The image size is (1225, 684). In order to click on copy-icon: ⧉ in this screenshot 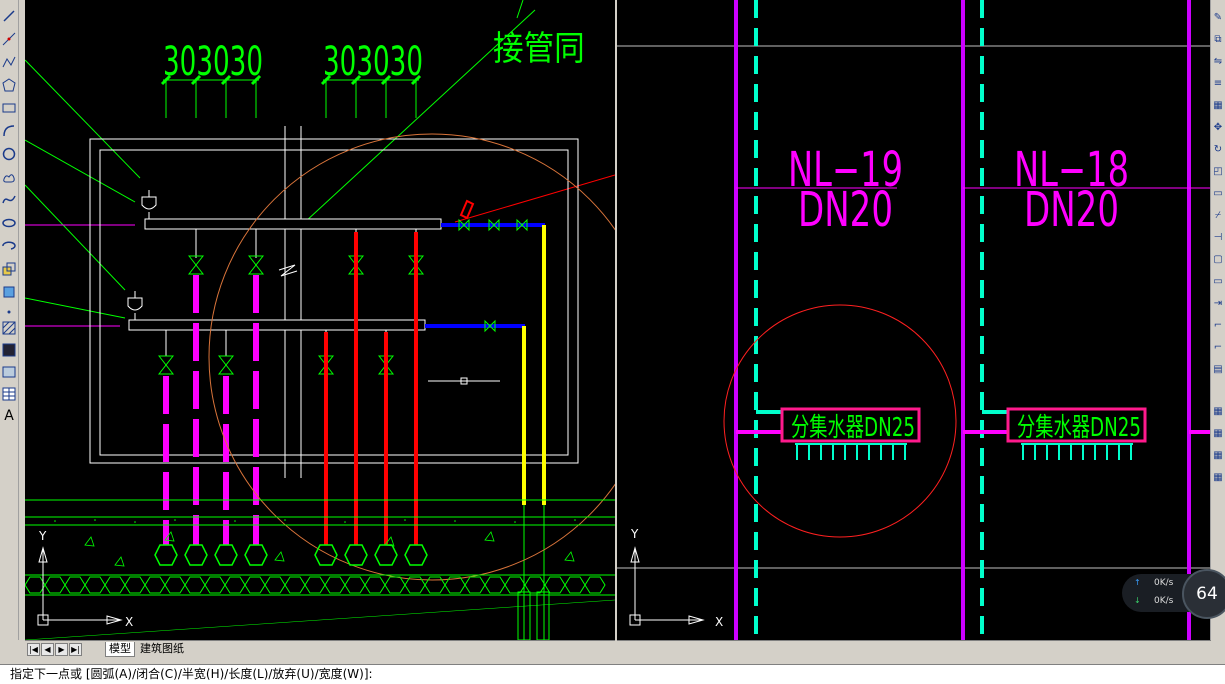, I will do `click(1218, 39)`.